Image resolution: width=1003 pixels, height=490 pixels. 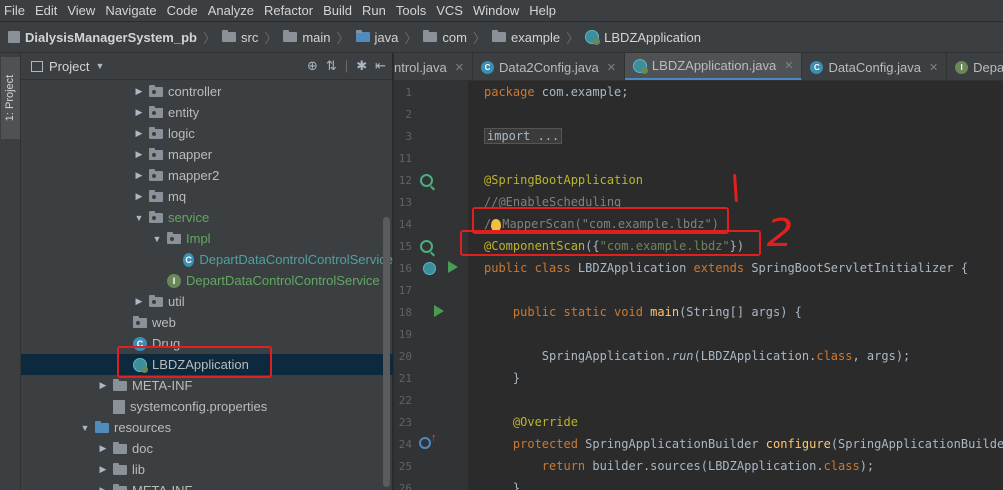 What do you see at coordinates (228, 36) in the screenshot?
I see `folder-icon` at bounding box center [228, 36].